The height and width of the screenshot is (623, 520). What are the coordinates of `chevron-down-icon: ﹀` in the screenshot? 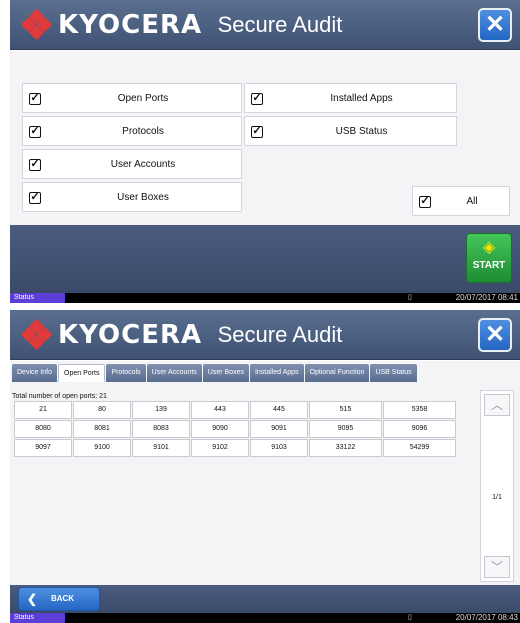 It's located at (496, 567).